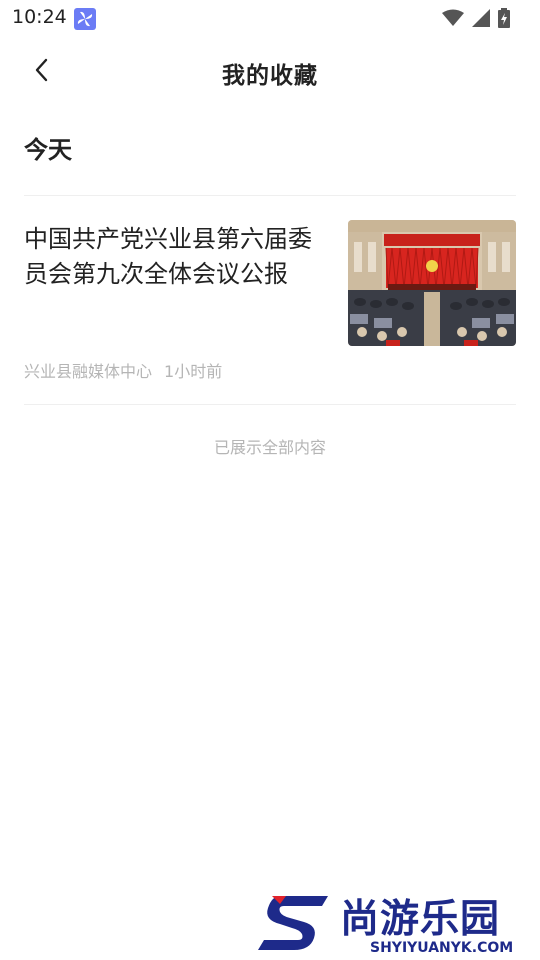  What do you see at coordinates (420, 919) in the screenshot?
I see `watermark-title: 尚游乐园` at bounding box center [420, 919].